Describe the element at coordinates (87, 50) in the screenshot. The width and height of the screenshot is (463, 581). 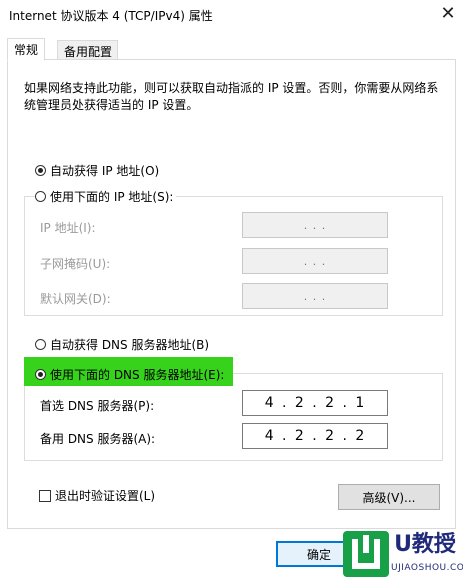
I see `tab-alternate-config: 备用配置` at that location.